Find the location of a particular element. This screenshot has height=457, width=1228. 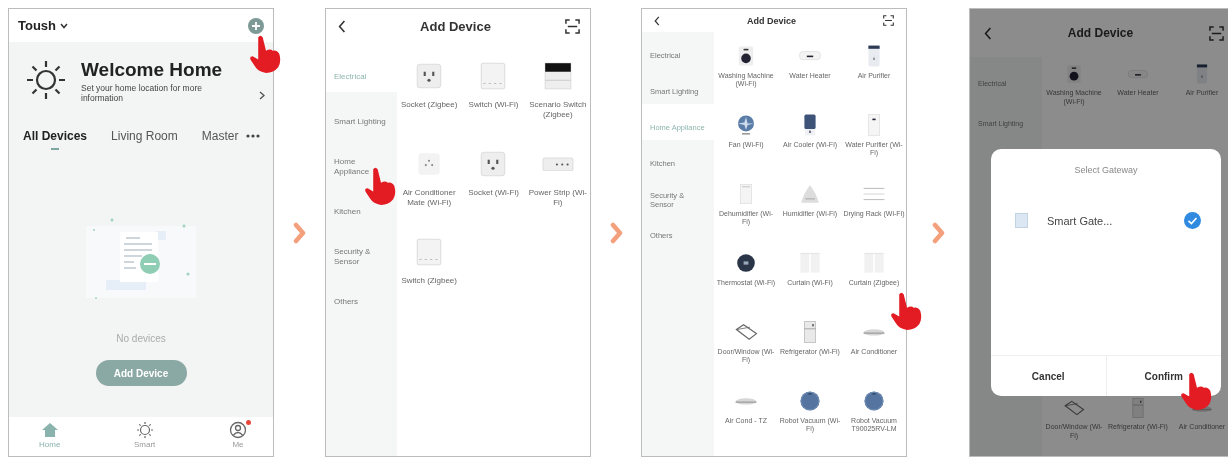

device-item: Switch (Zigbee) is located at coordinates (429, 280).